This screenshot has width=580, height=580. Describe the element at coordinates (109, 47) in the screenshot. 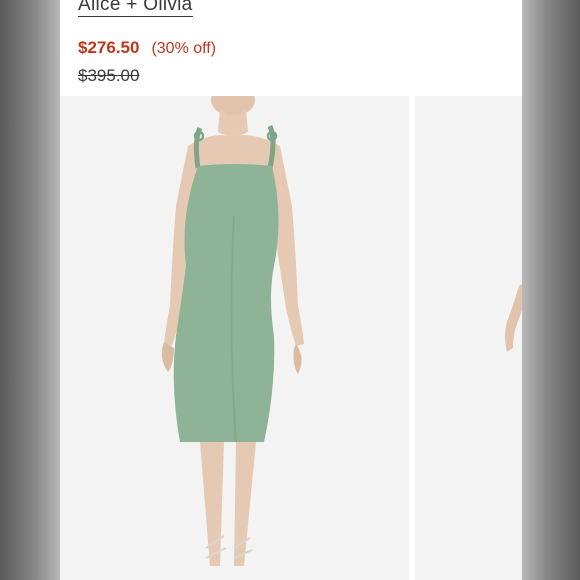

I see `sale-price: $276.50` at that location.